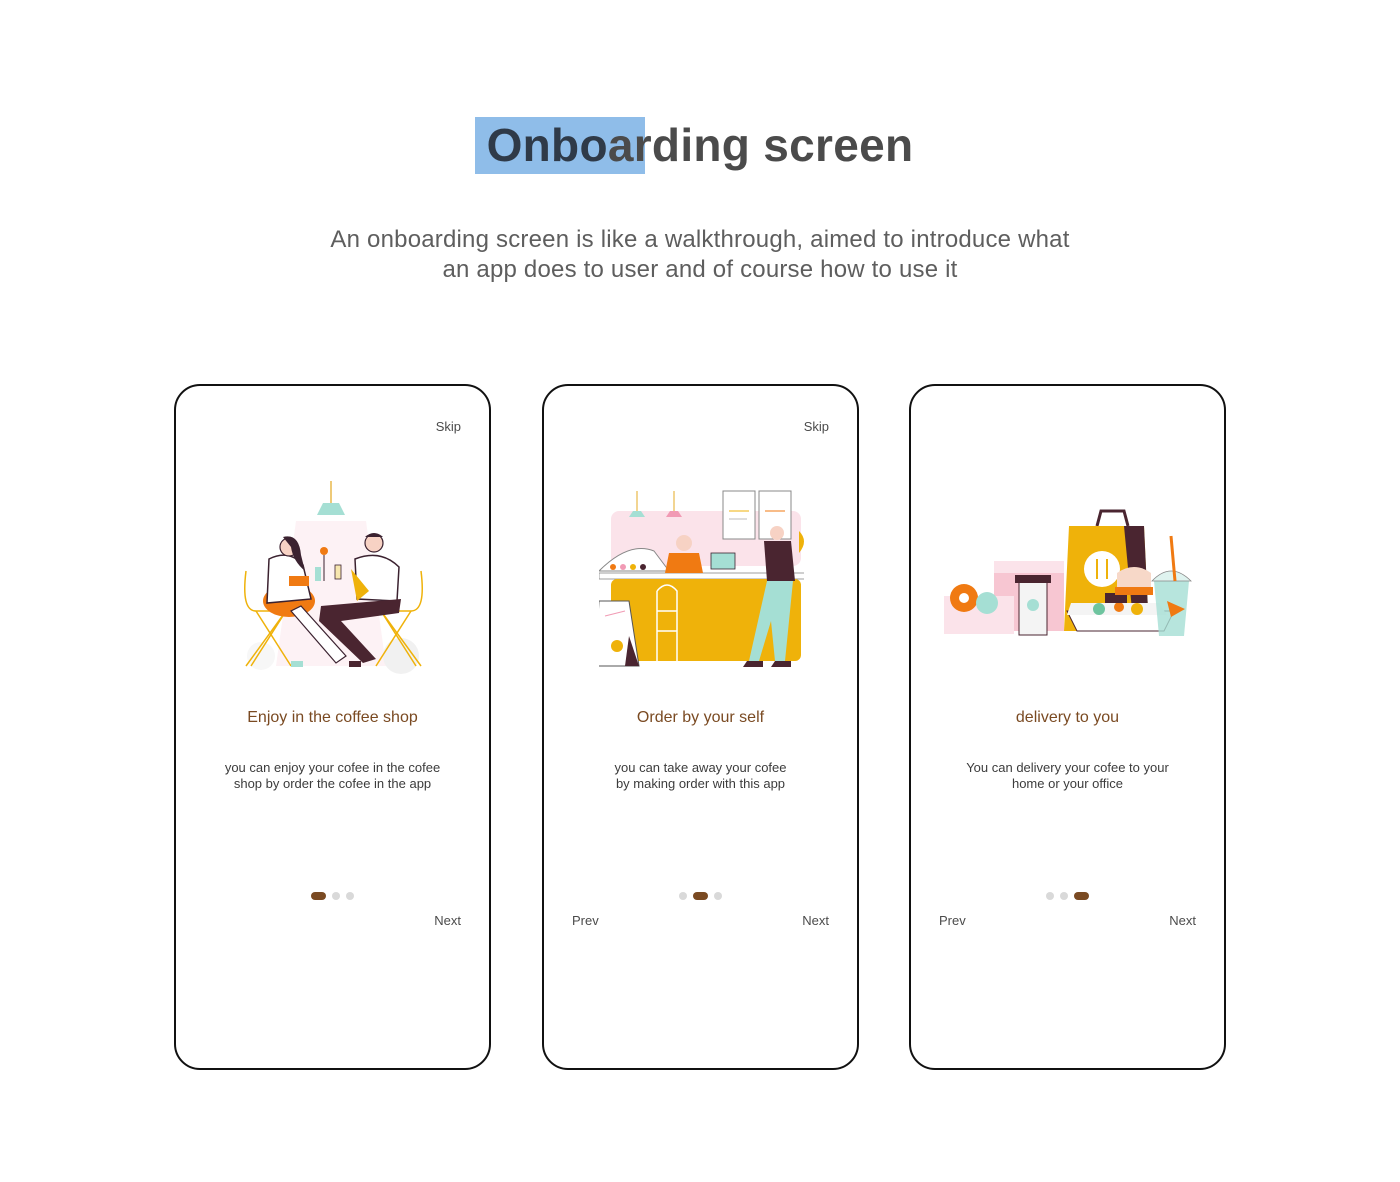 This screenshot has width=1400, height=1182. I want to click on description-line-2: shop by order the cofee in the app, so click(332, 783).